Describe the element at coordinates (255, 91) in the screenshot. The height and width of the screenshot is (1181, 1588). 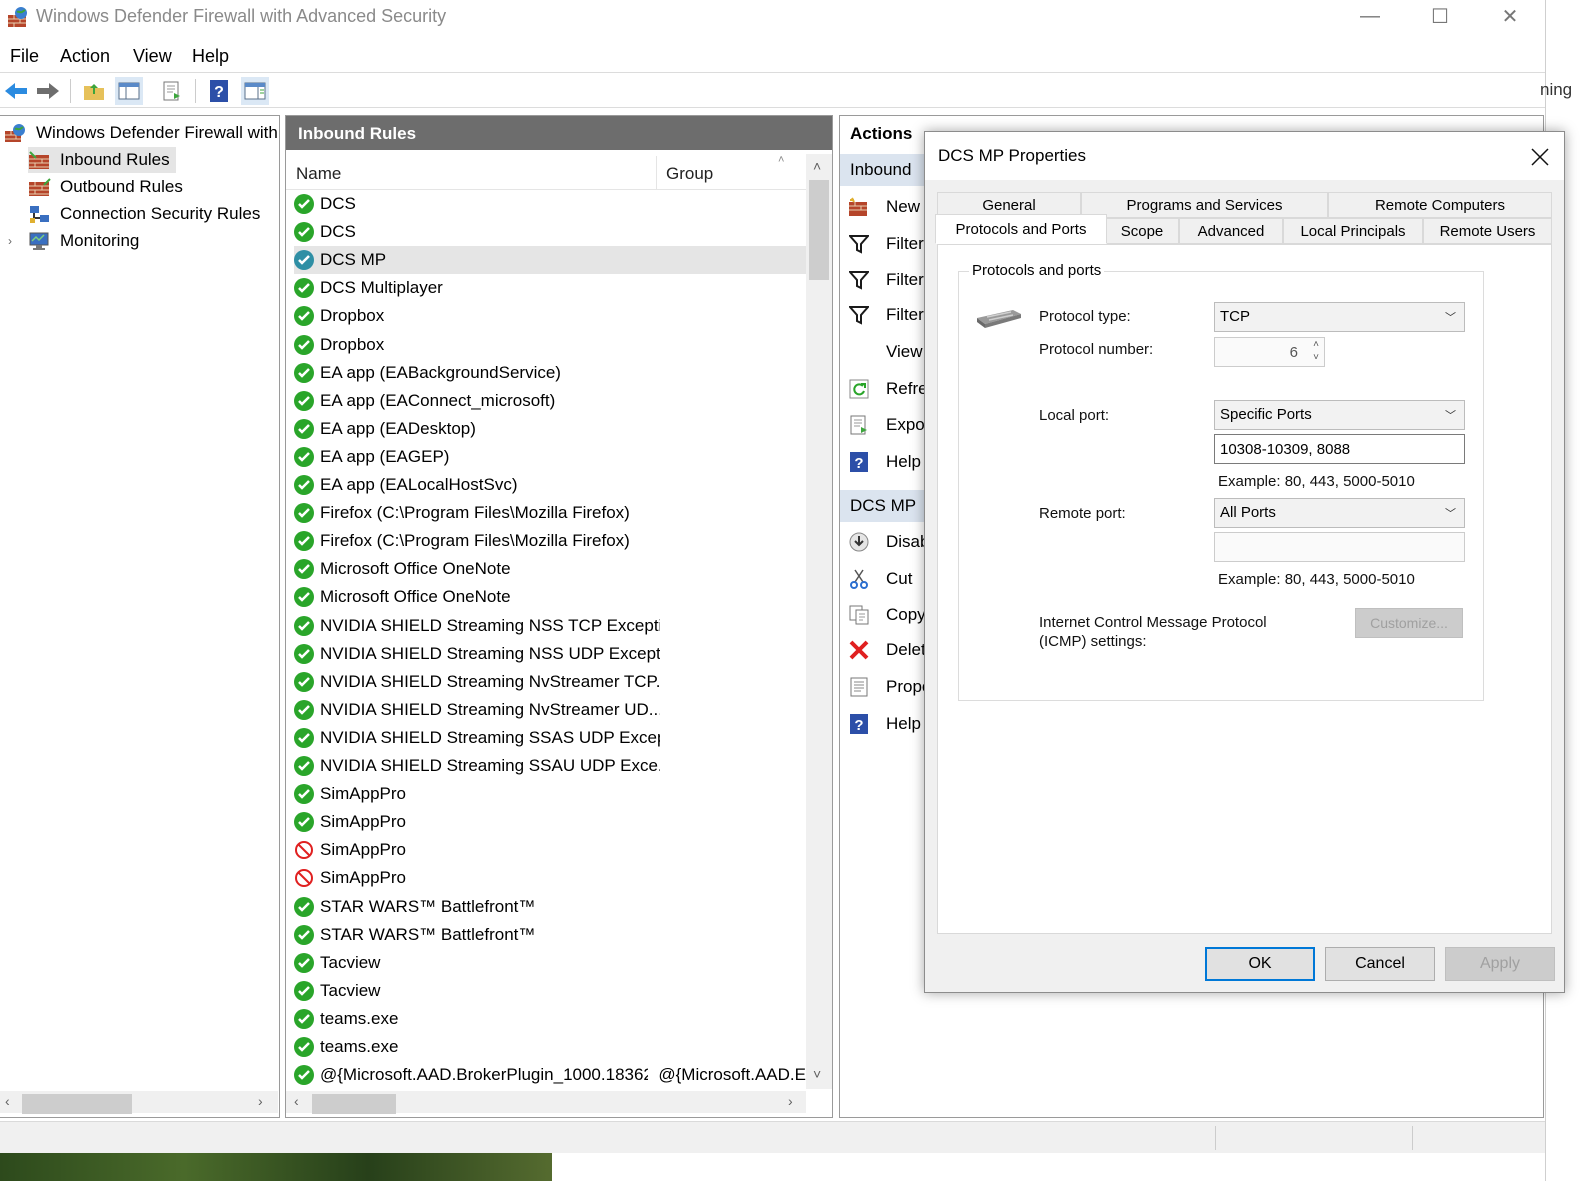
I see `show-action-pane-icon` at that location.